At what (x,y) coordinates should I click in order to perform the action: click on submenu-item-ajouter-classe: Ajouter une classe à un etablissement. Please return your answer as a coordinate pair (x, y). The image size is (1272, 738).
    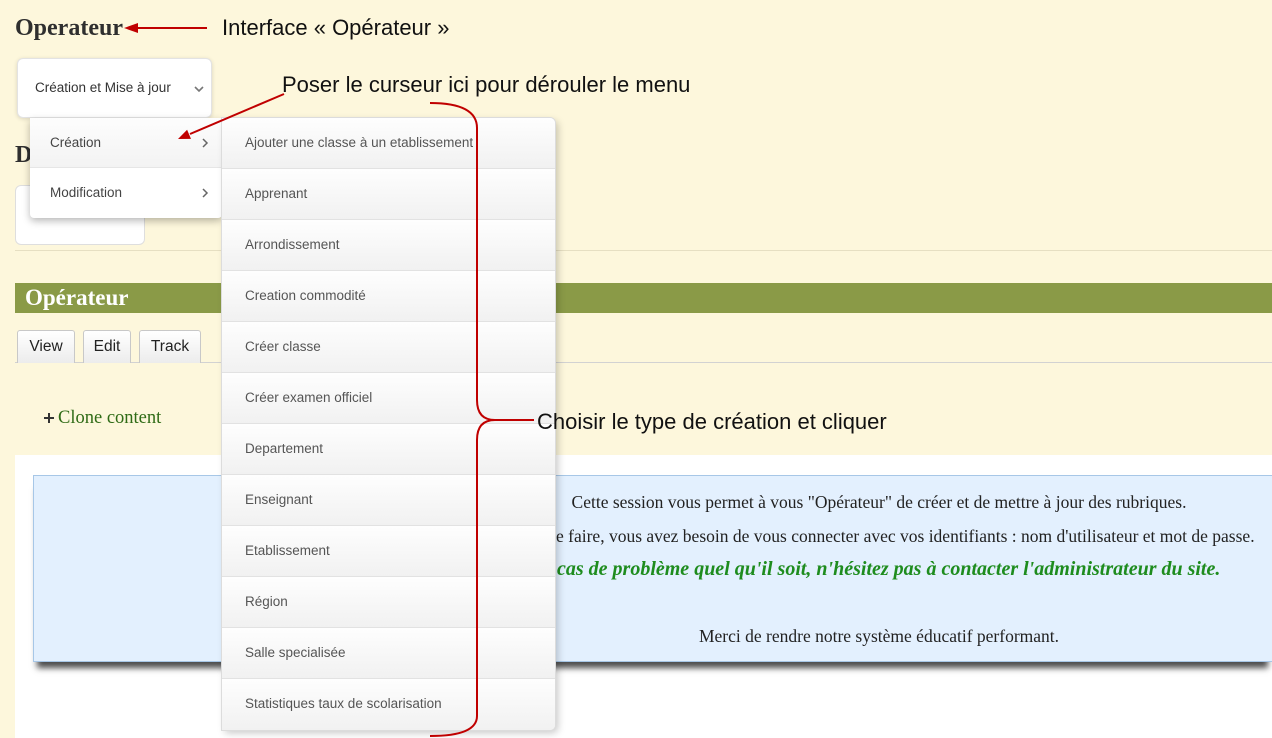
    Looking at the image, I should click on (388, 143).